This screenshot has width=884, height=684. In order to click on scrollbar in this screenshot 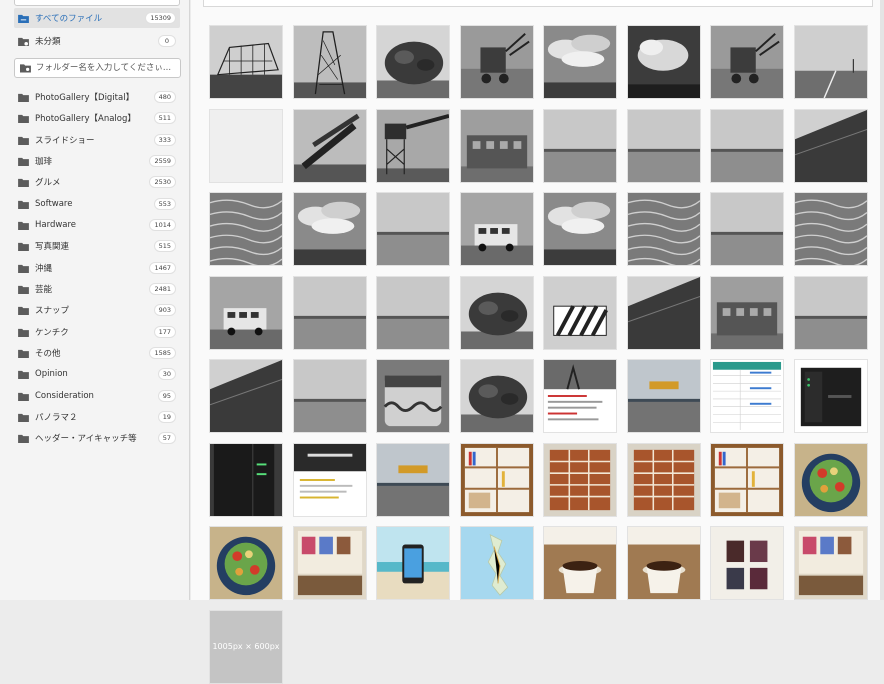, I will do `click(882, 300)`.